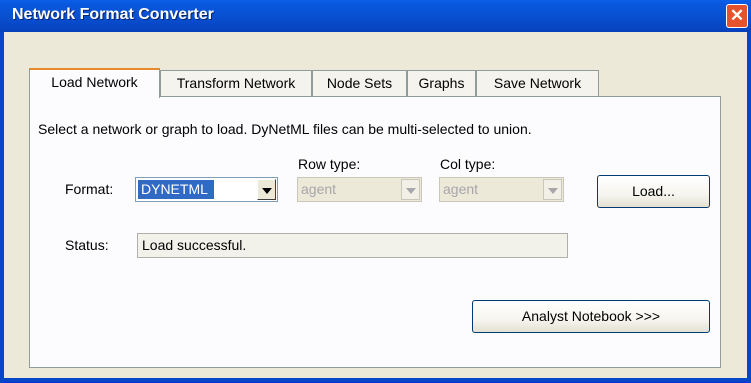 The height and width of the screenshot is (383, 751). Describe the element at coordinates (319, 189) in the screenshot. I see `row-type-value: agent` at that location.